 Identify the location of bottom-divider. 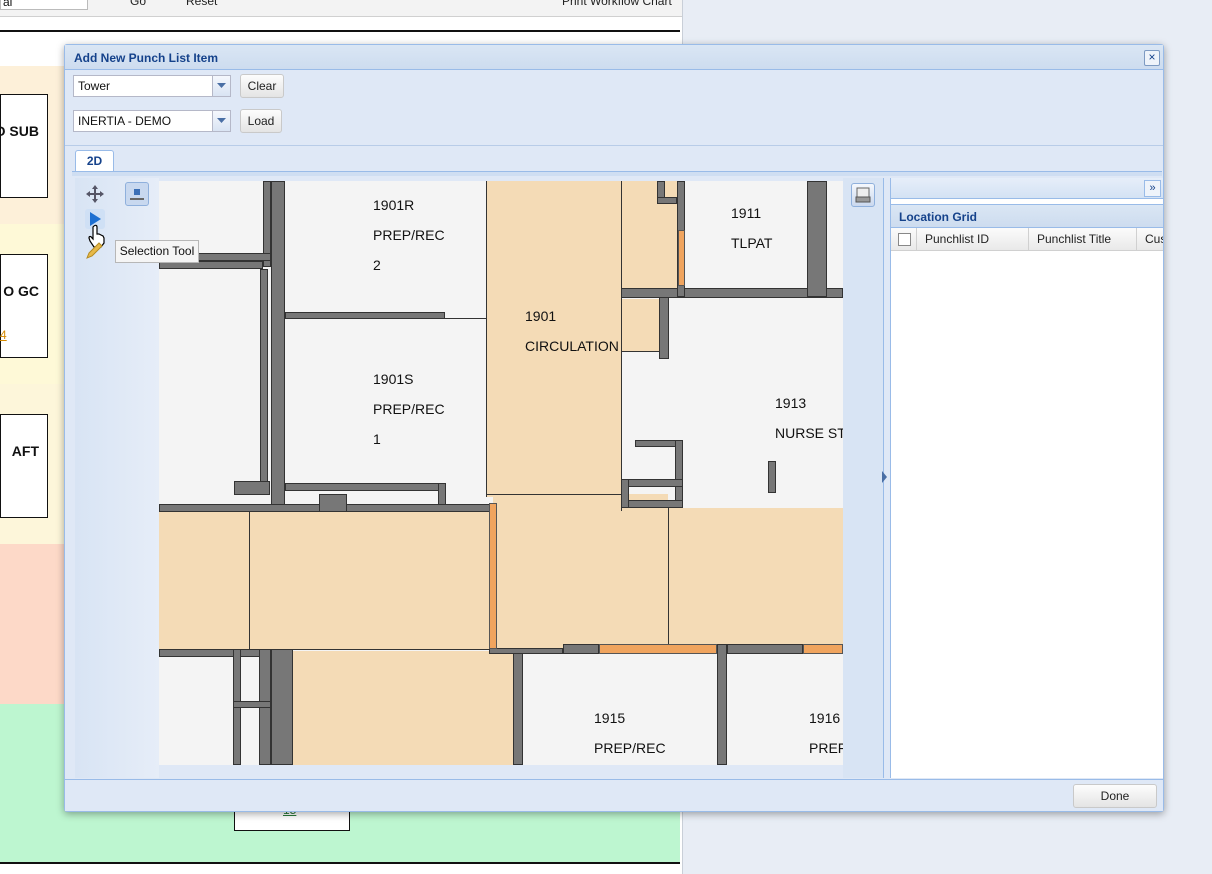
(340, 863).